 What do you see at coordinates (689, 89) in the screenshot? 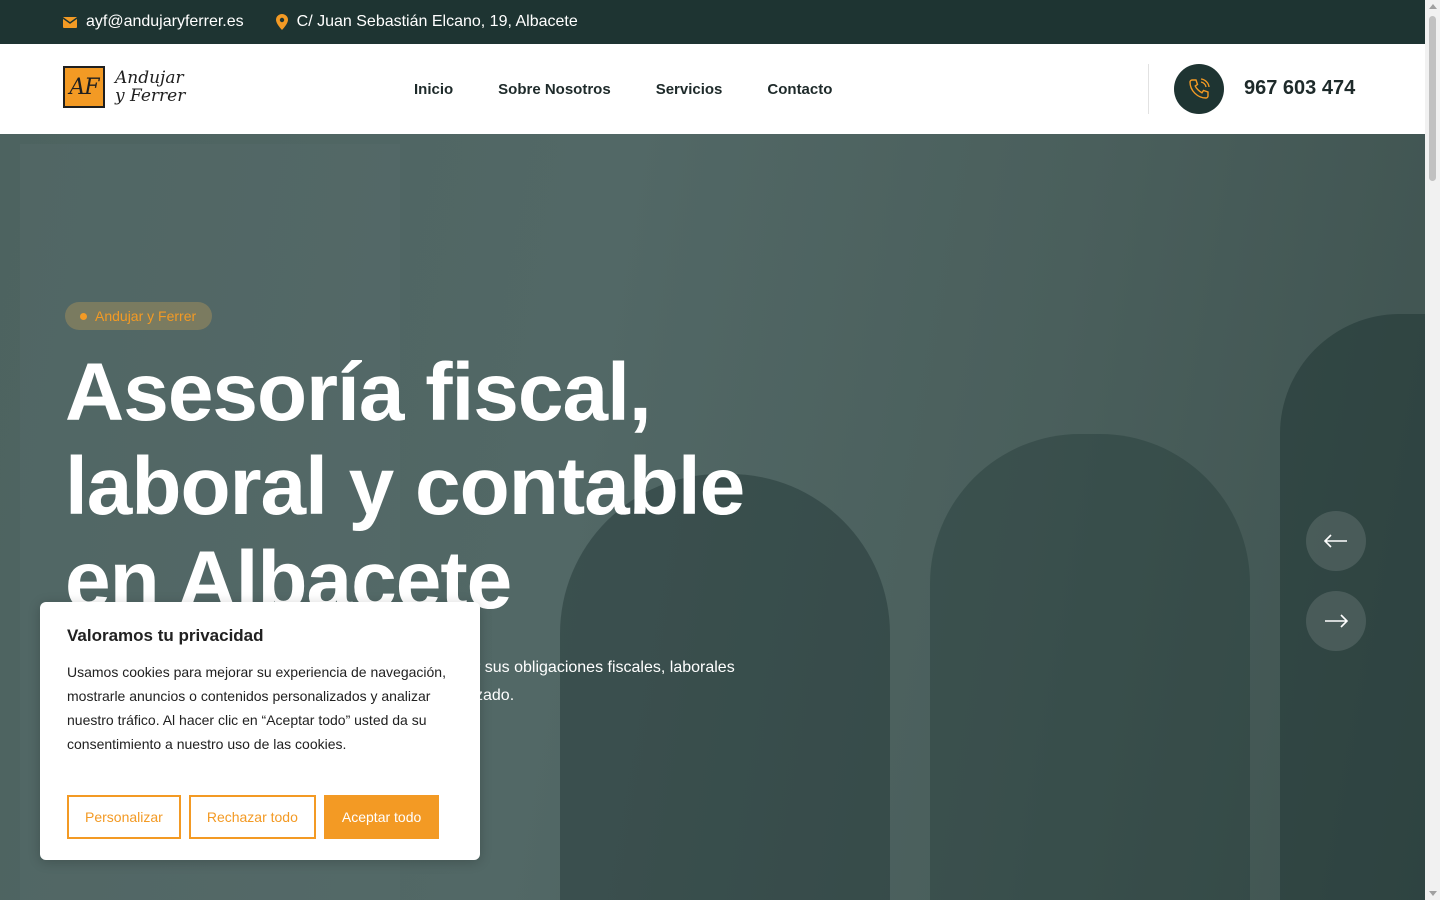
I see `nav-item-servicios: Servicios` at bounding box center [689, 89].